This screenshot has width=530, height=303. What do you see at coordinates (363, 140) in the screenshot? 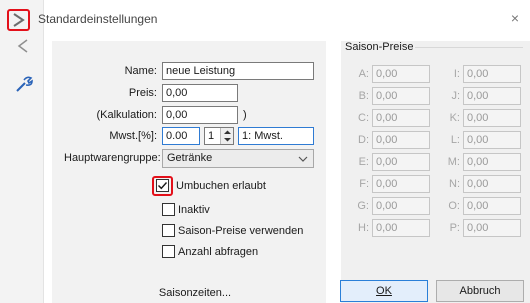
I see `season-d-label: D:` at bounding box center [363, 140].